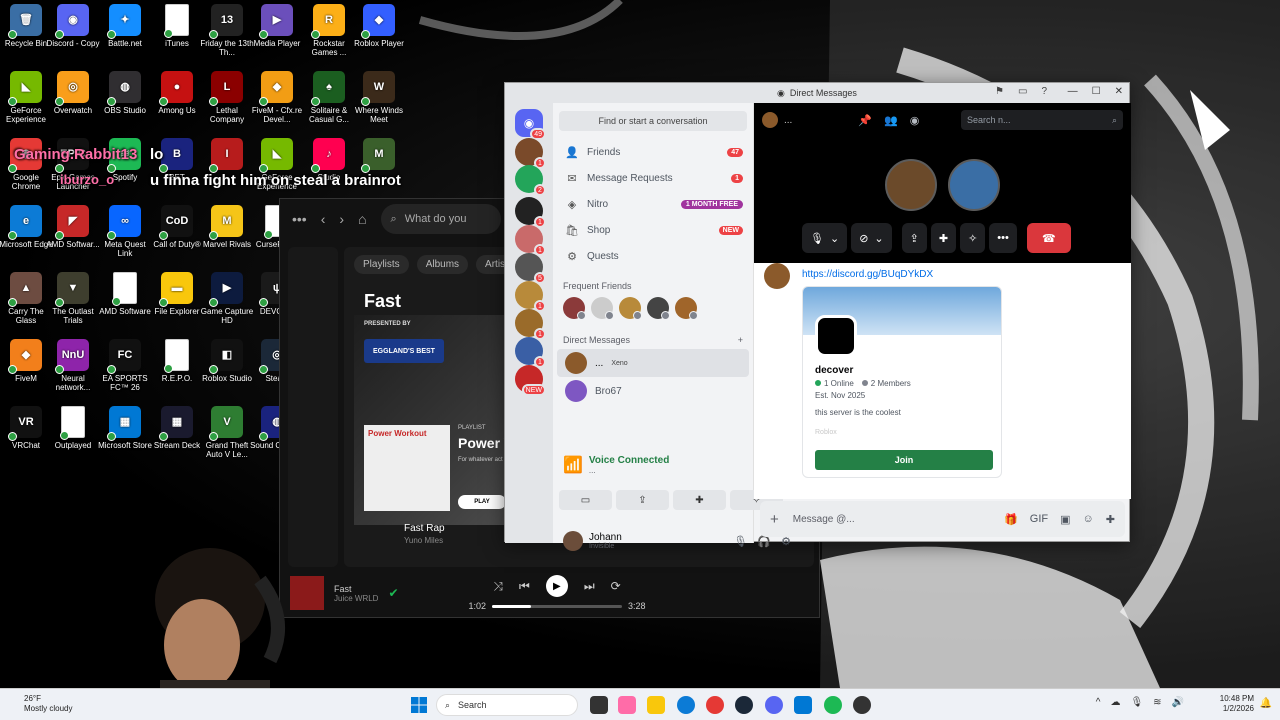  What do you see at coordinates (381, 264) in the screenshot?
I see `chip-playlists: Playlists` at bounding box center [381, 264].